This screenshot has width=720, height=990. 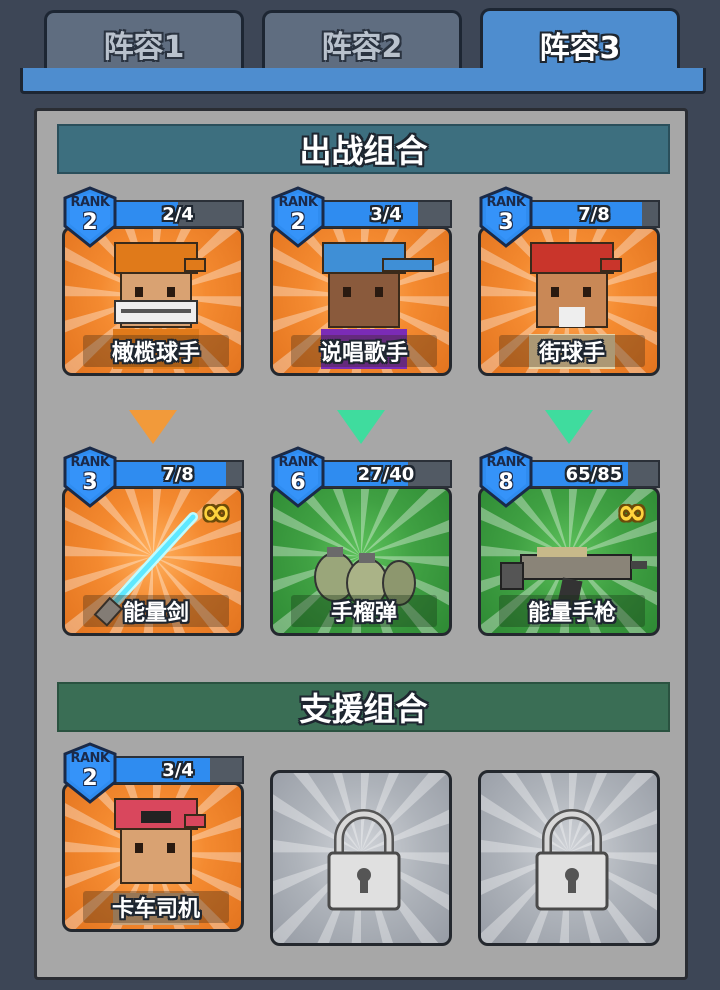 I want to click on progress-text: 65/85, so click(x=594, y=474).